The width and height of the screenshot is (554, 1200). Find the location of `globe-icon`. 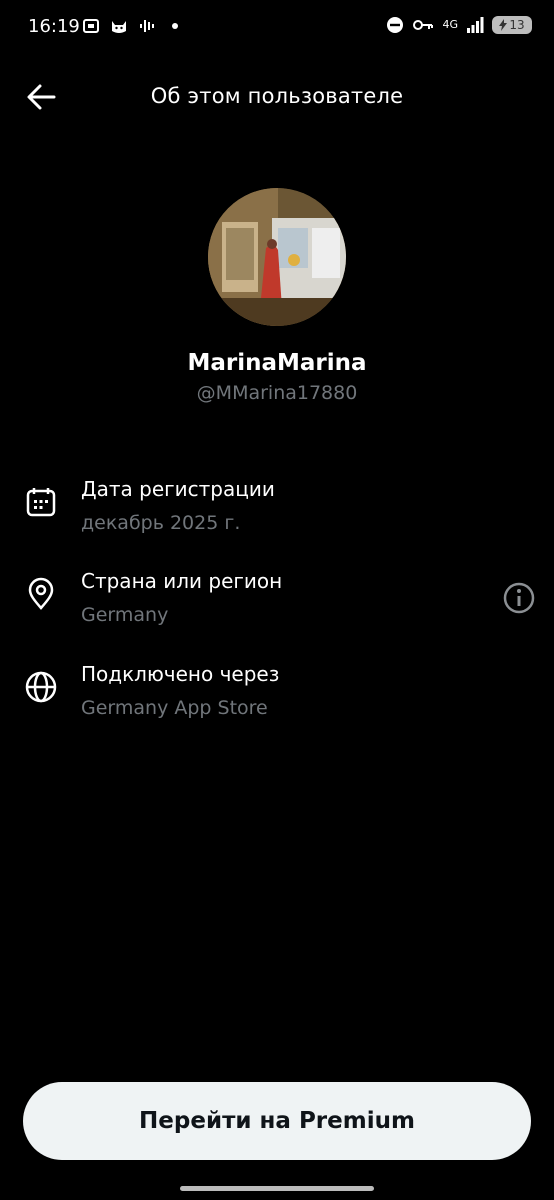

globe-icon is located at coordinates (41, 687).